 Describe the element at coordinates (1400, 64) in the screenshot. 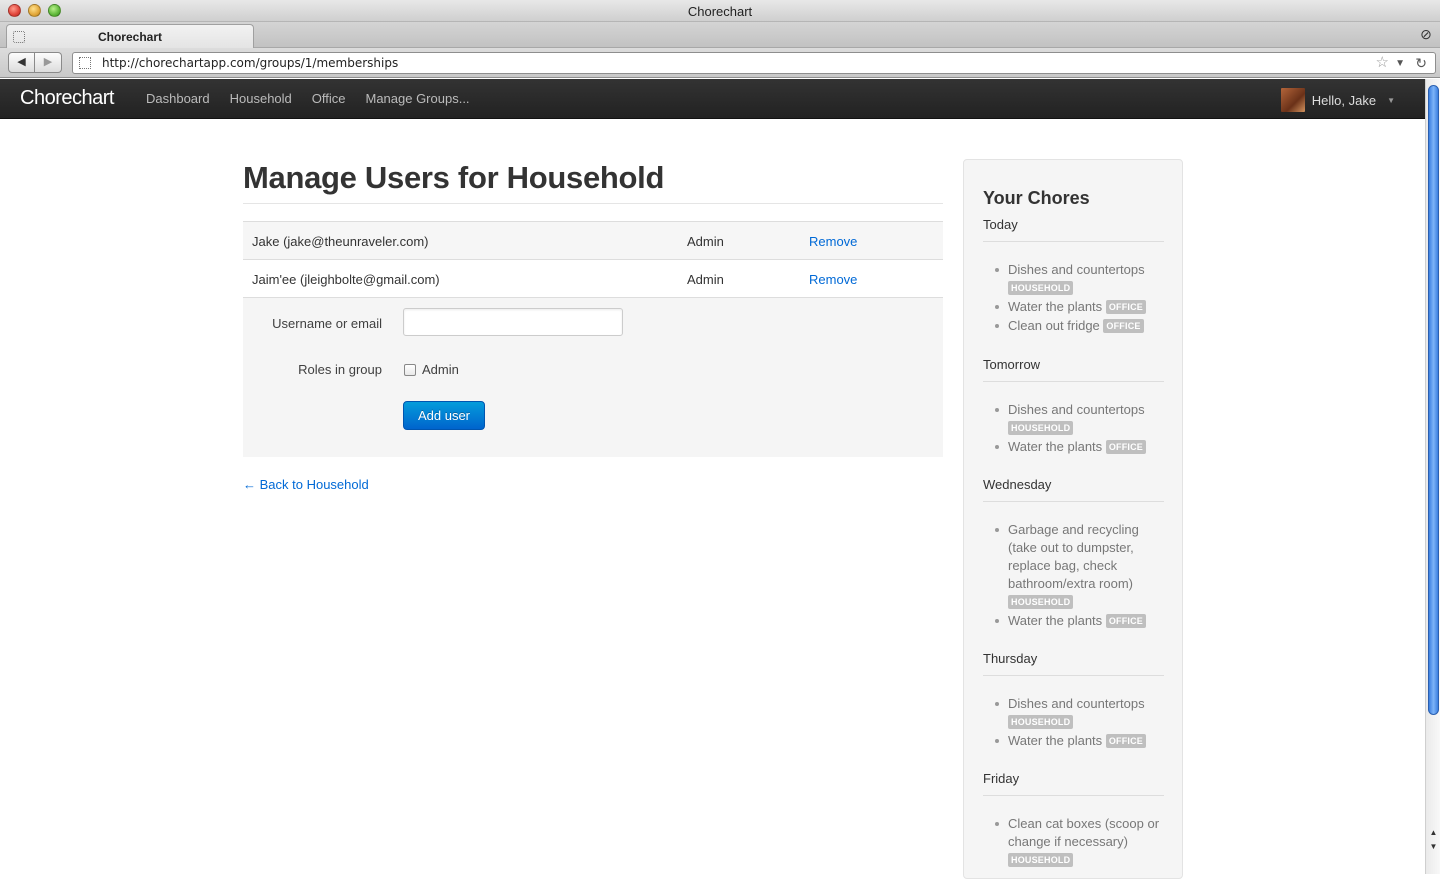

I see `url-dropdown-icon: ▼` at that location.